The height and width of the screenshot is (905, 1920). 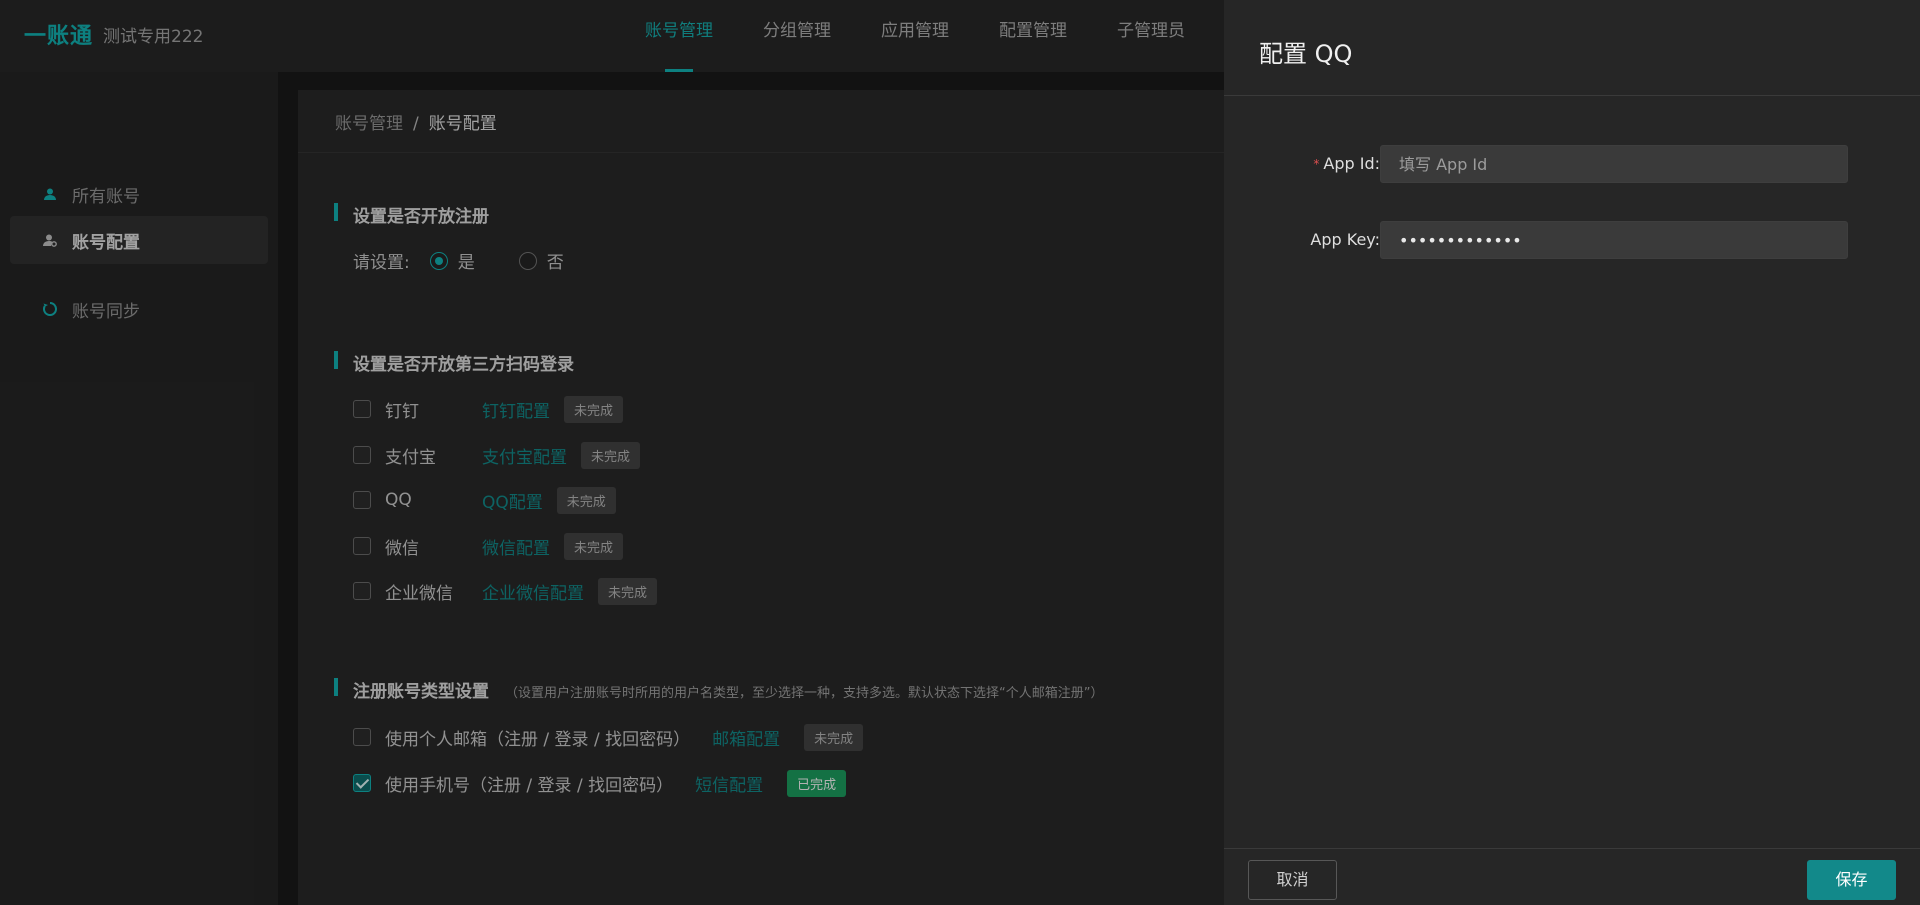 I want to click on app-key-input, so click(x=1614, y=240).